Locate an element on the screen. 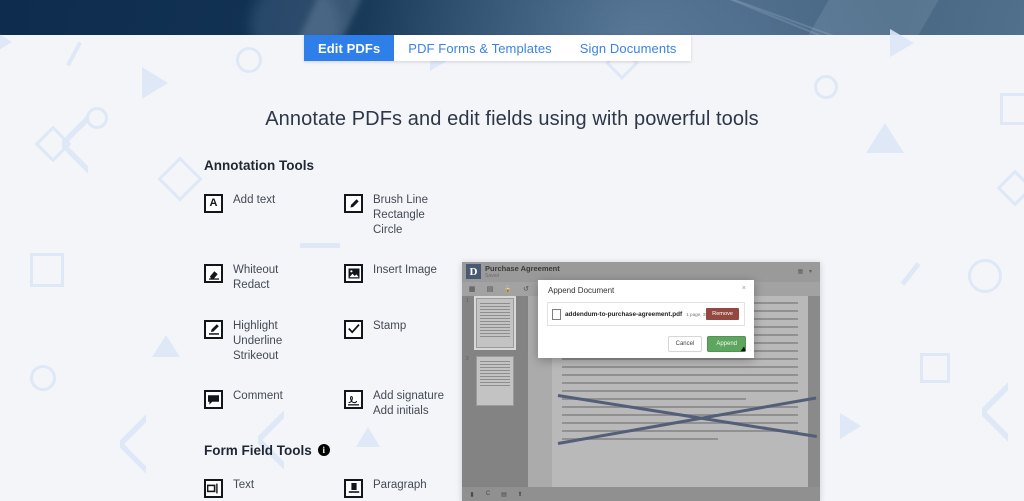 This screenshot has height=501, width=1024. tool-stamp-label: Stamp is located at coordinates (390, 325).